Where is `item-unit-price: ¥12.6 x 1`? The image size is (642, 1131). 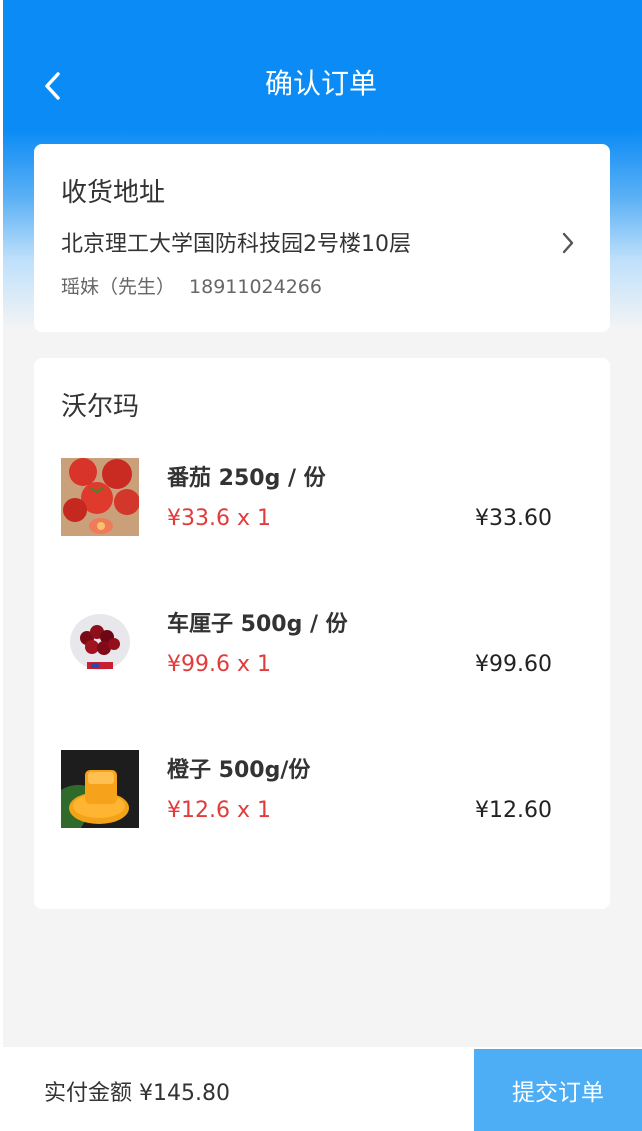 item-unit-price: ¥12.6 x 1 is located at coordinates (219, 810).